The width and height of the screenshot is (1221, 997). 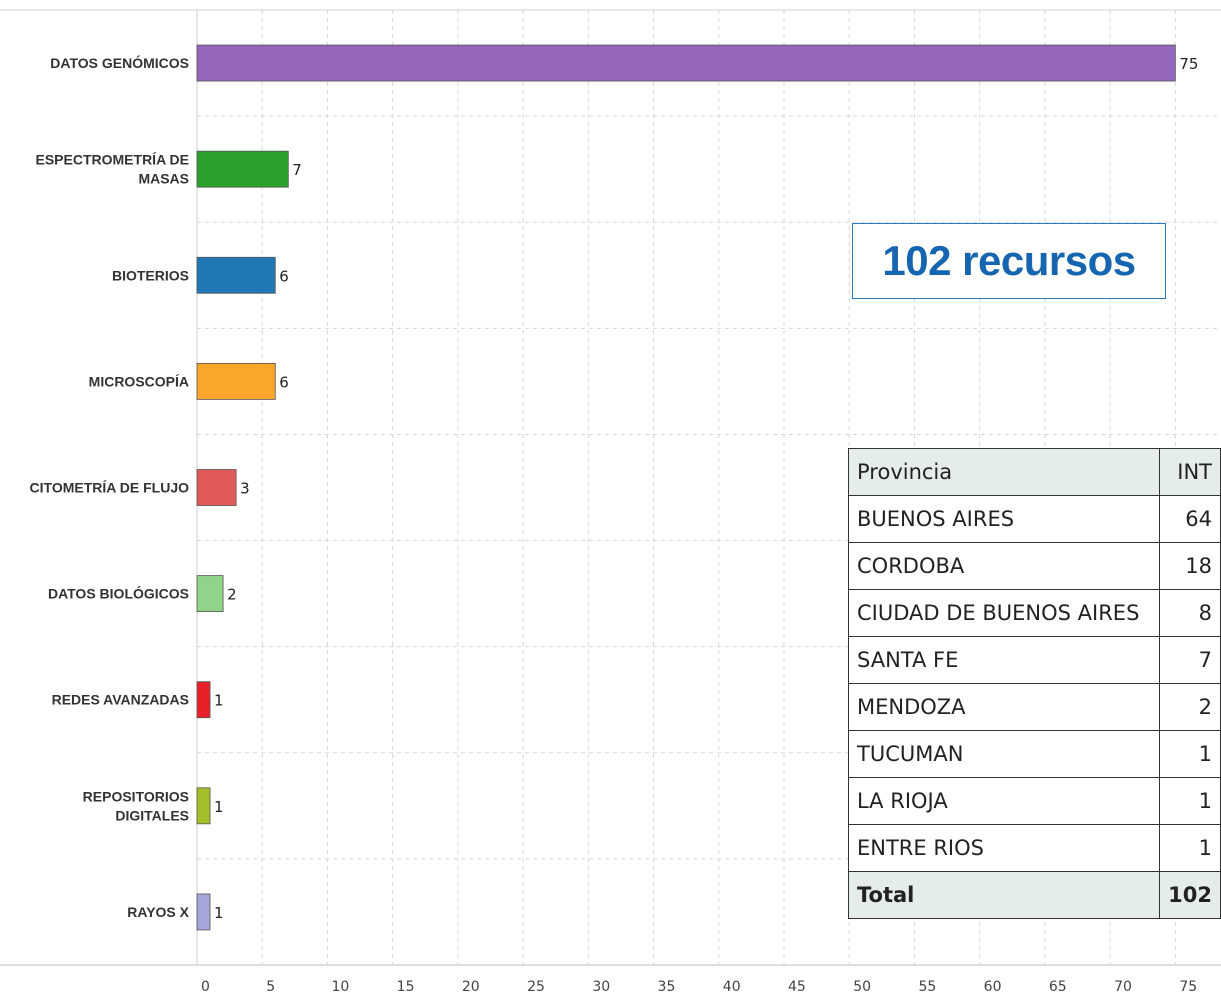 What do you see at coordinates (1190, 707) in the screenshot?
I see `province-count: 2` at bounding box center [1190, 707].